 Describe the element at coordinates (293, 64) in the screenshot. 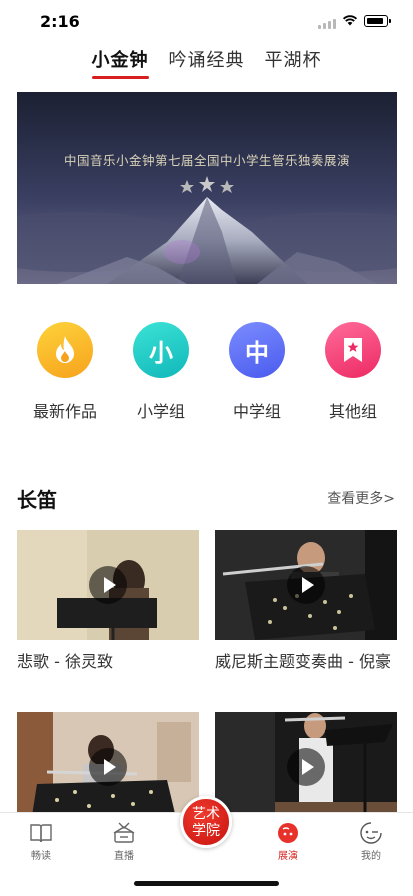

I see `tab-pinghubei: 平湖杯` at that location.